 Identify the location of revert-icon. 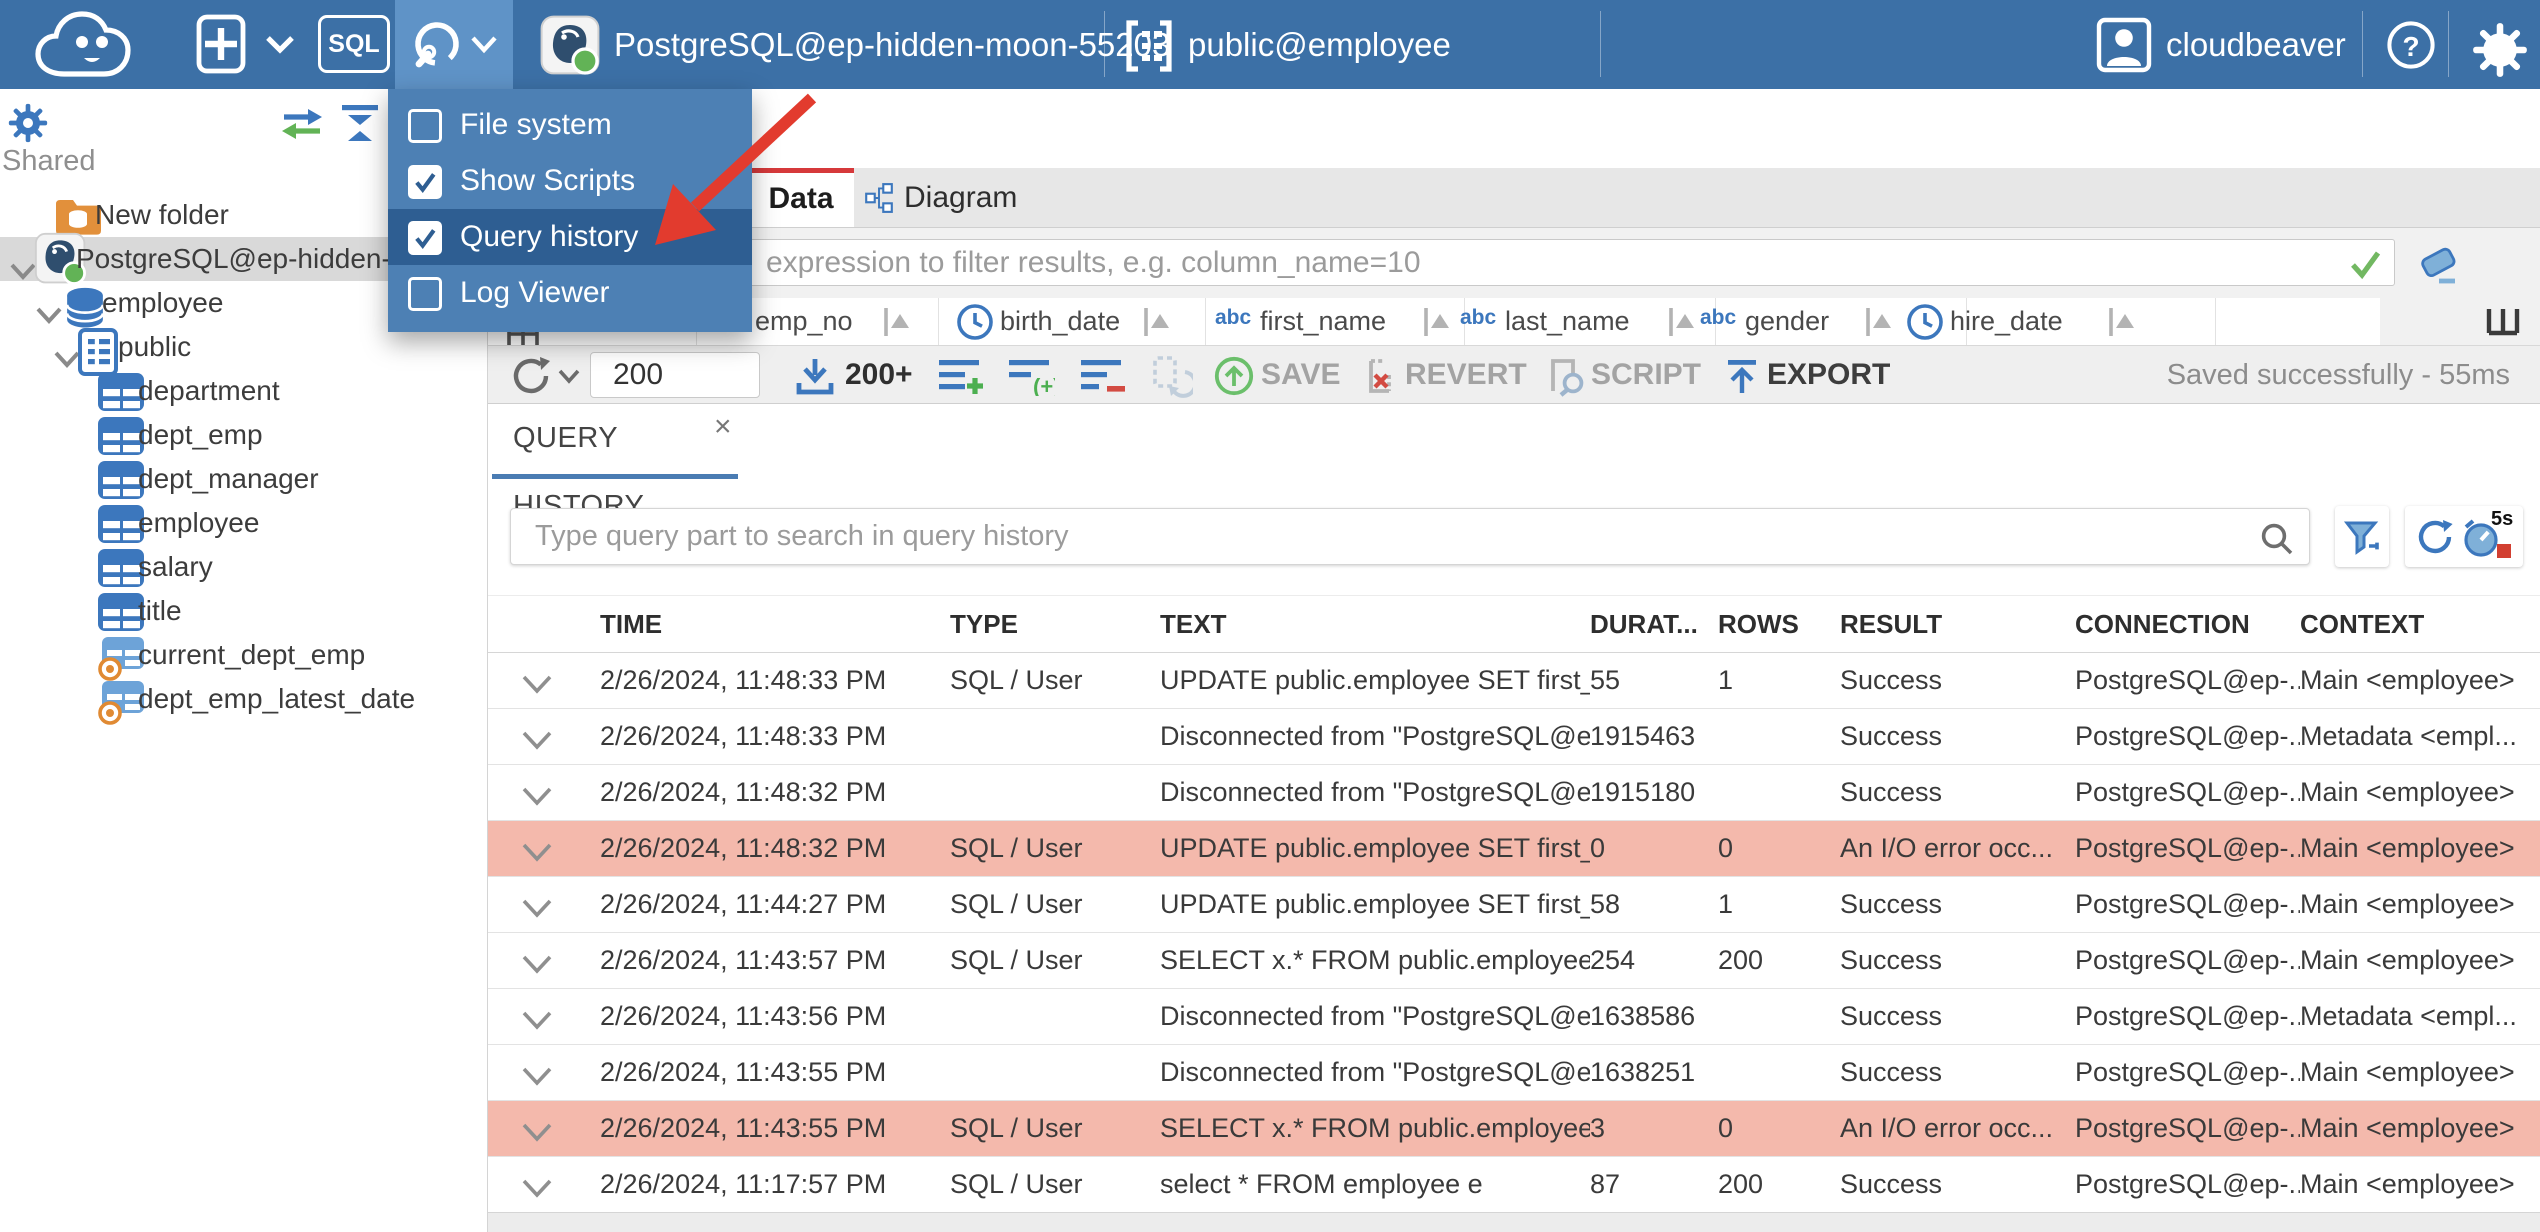
(1380, 376).